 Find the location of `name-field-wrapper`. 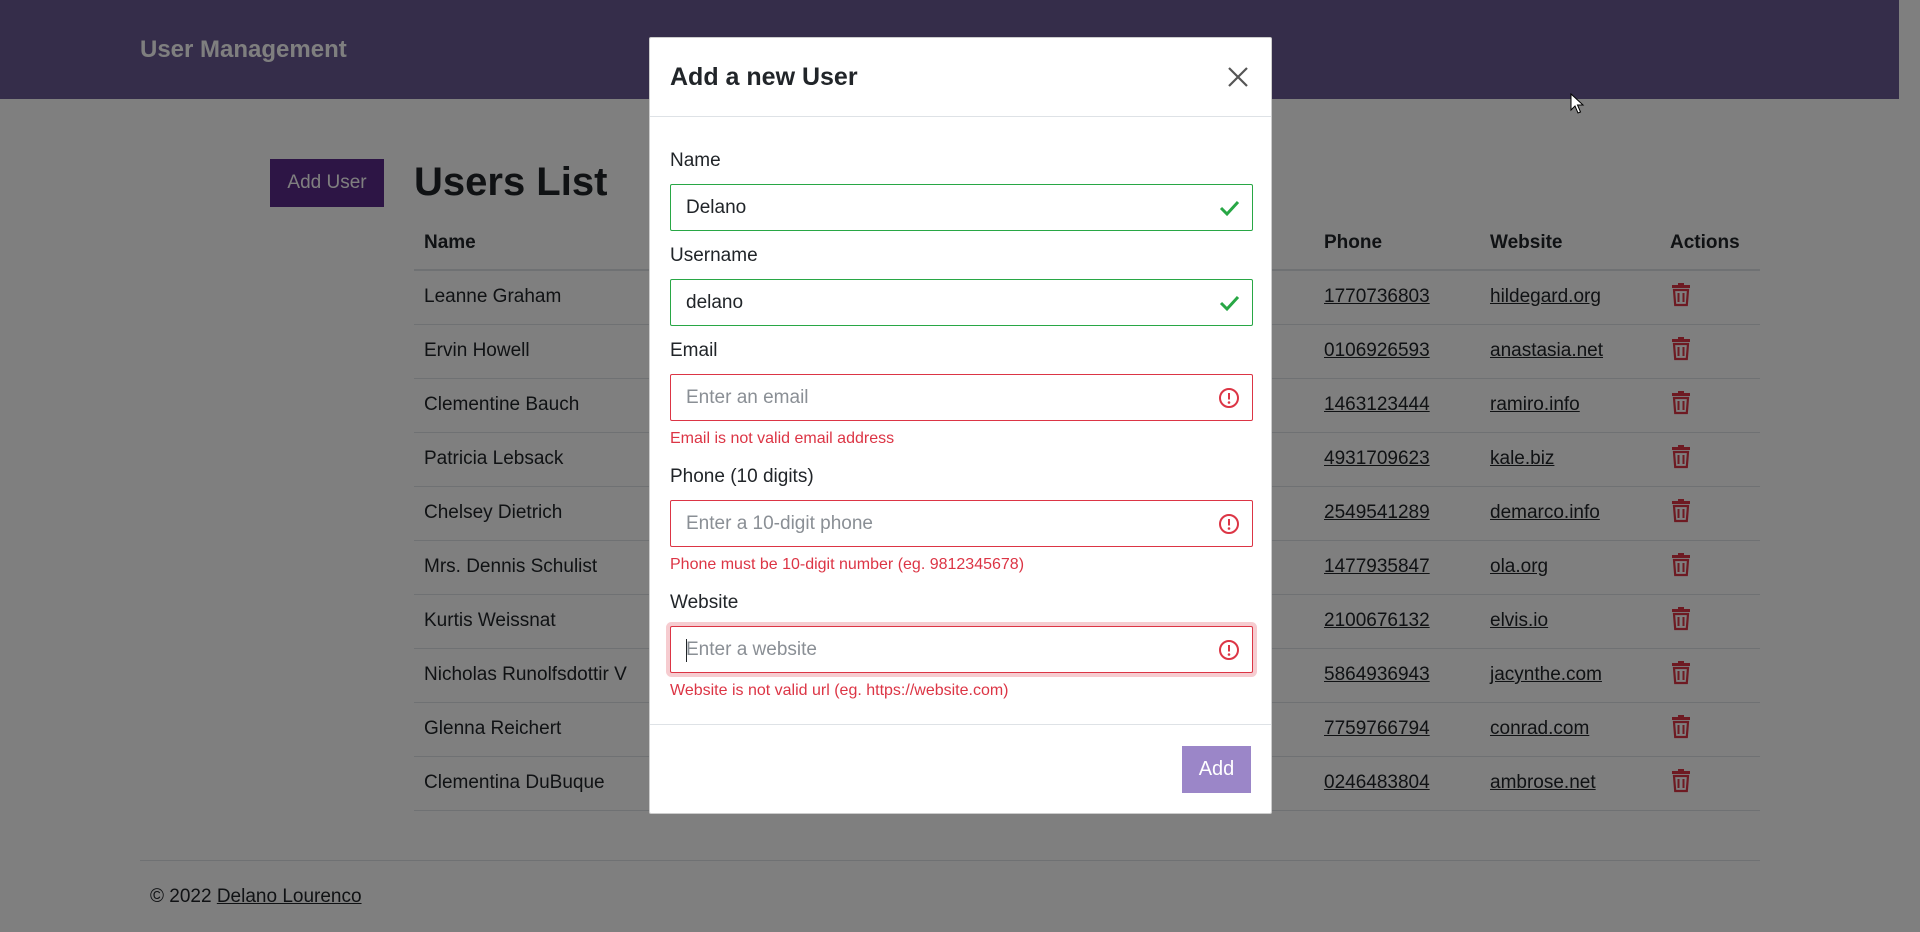

name-field-wrapper is located at coordinates (961, 207).